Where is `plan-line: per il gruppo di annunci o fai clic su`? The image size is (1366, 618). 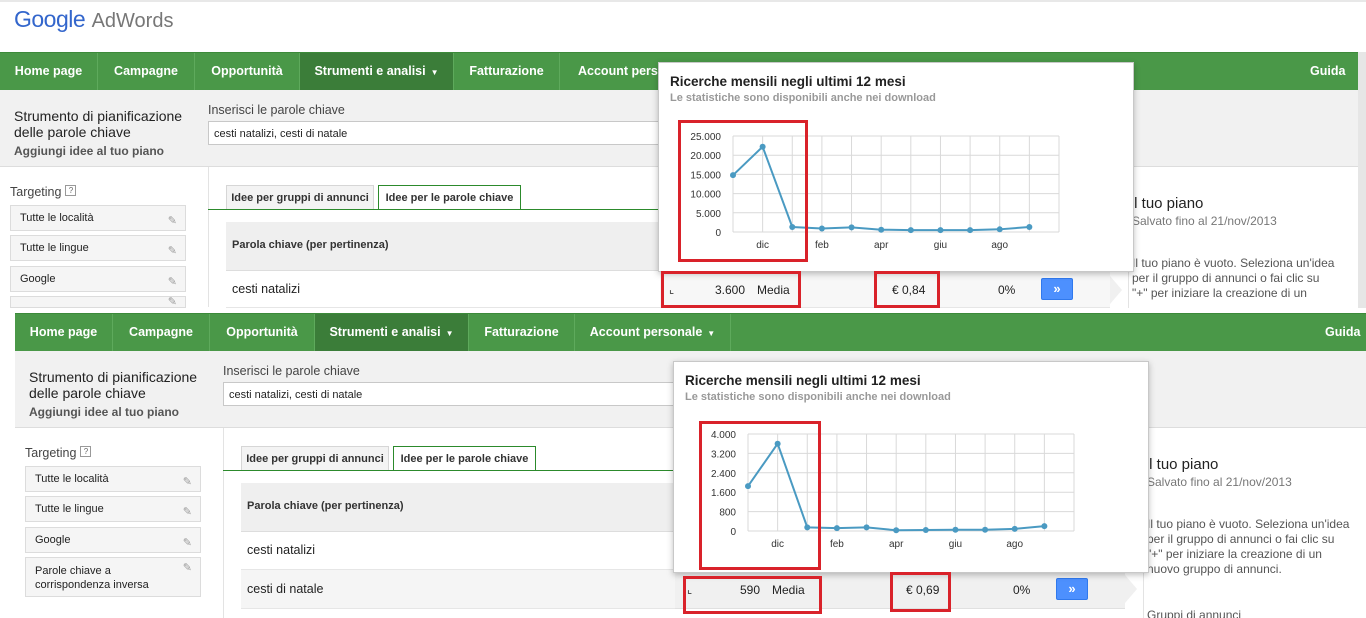
plan-line: per il gruppo di annunci o fai clic su is located at coordinates (1226, 278).